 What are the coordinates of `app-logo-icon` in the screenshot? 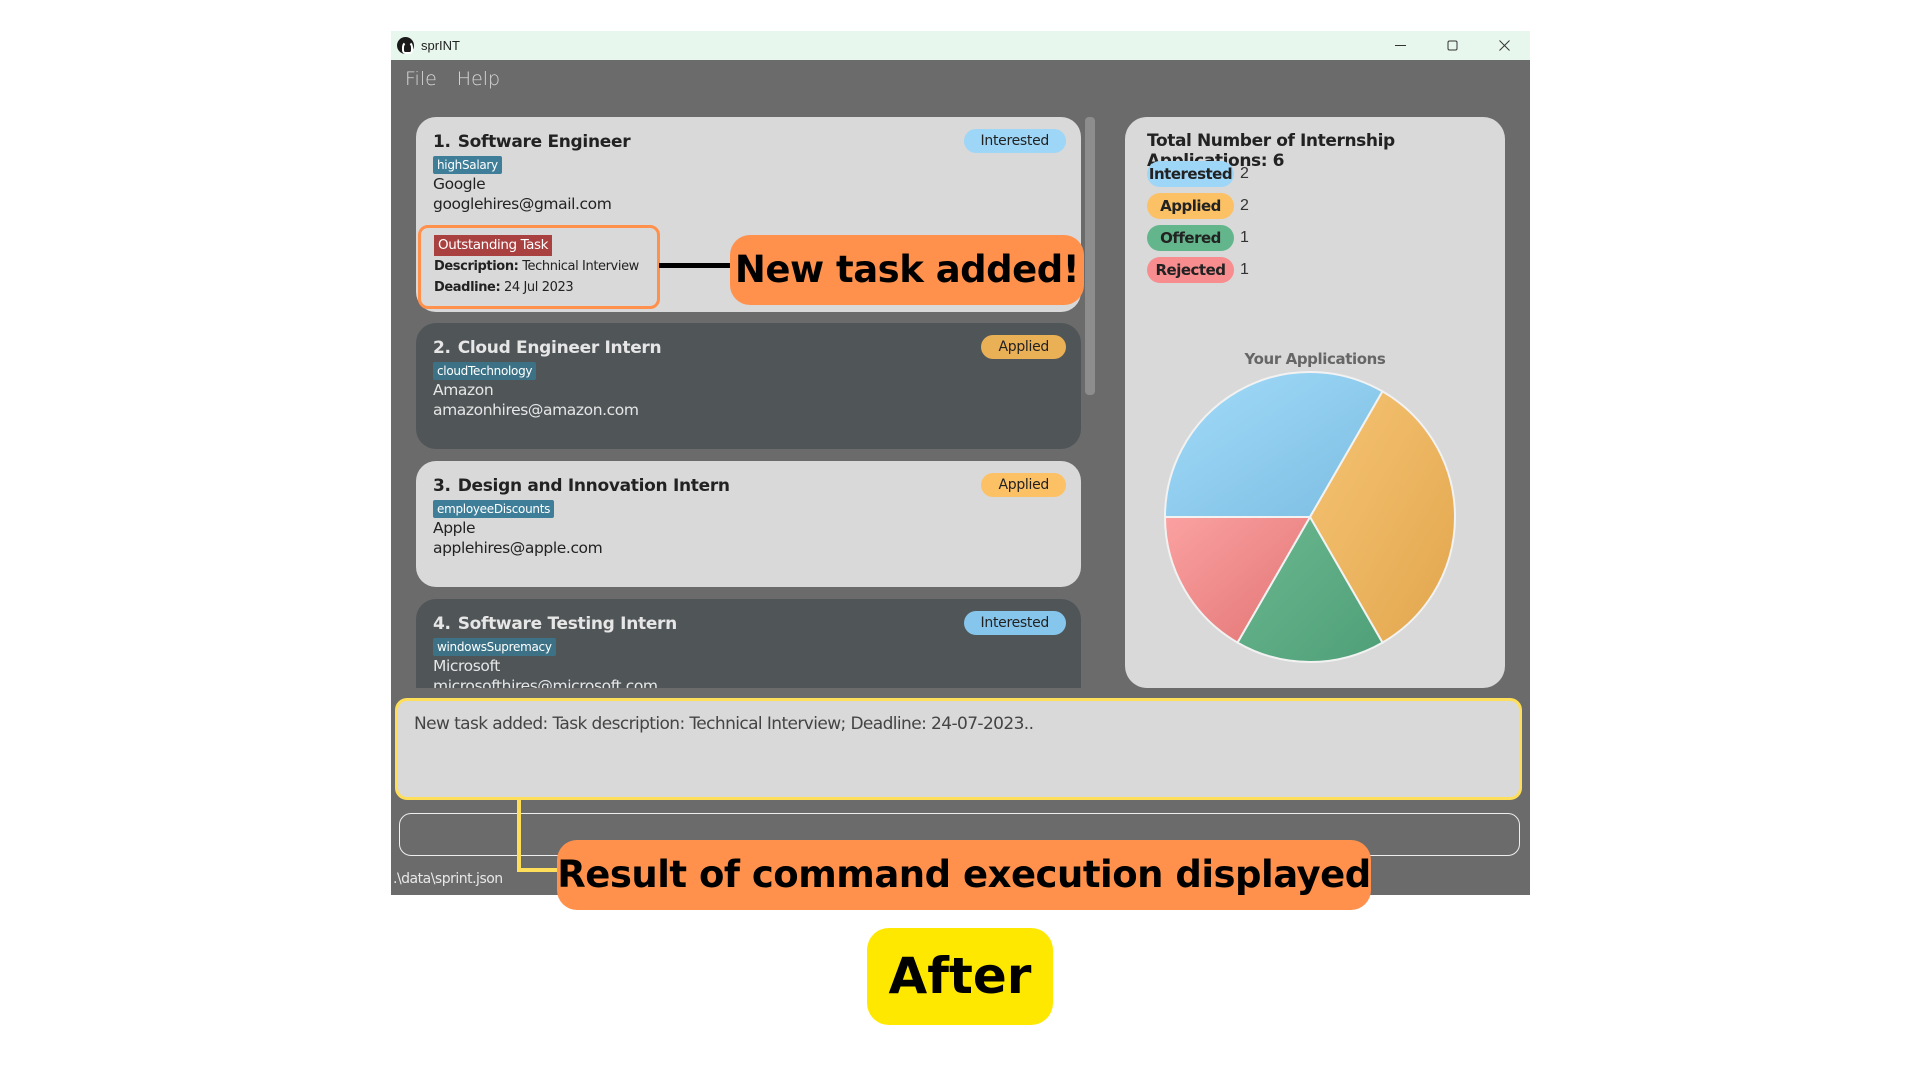 It's located at (405, 45).